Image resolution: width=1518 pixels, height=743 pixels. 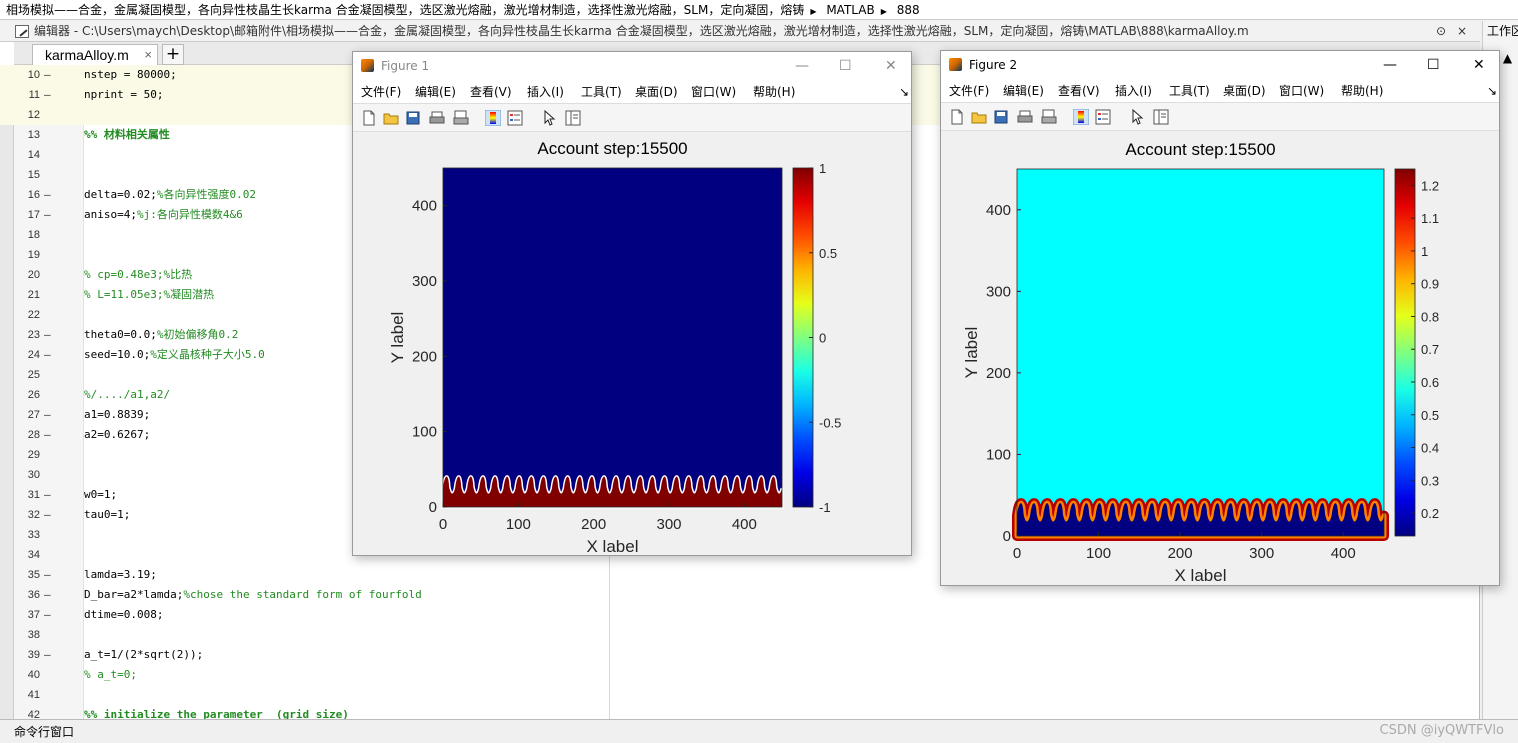 I want to click on command-window-label: 命令行窗口, so click(x=44, y=732).